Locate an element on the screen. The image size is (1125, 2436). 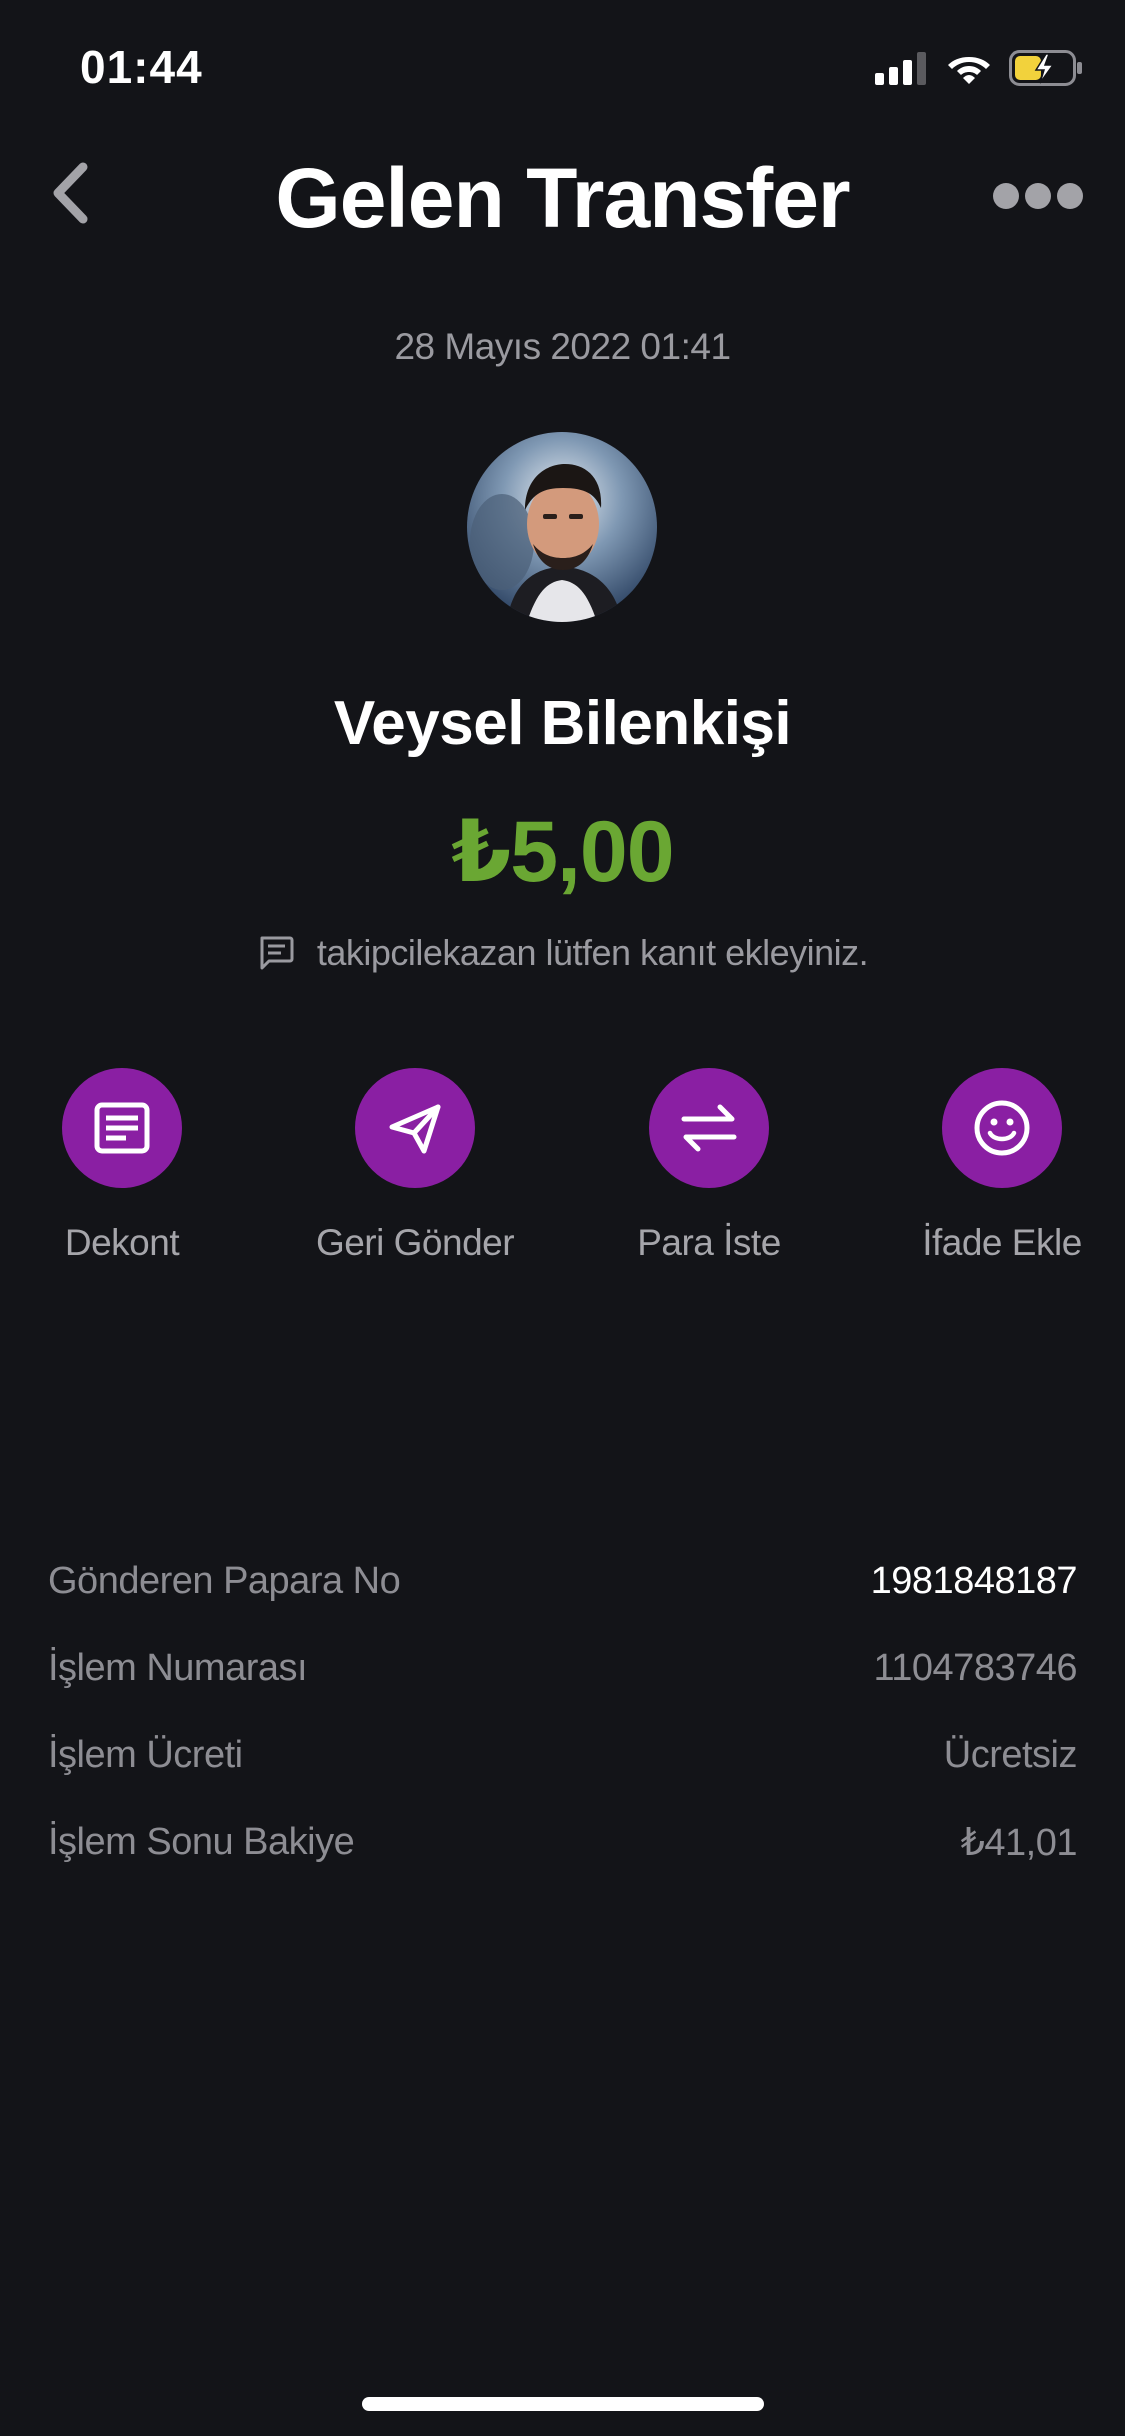
request-money-button-label: Para İste is located at coordinates (709, 1242).